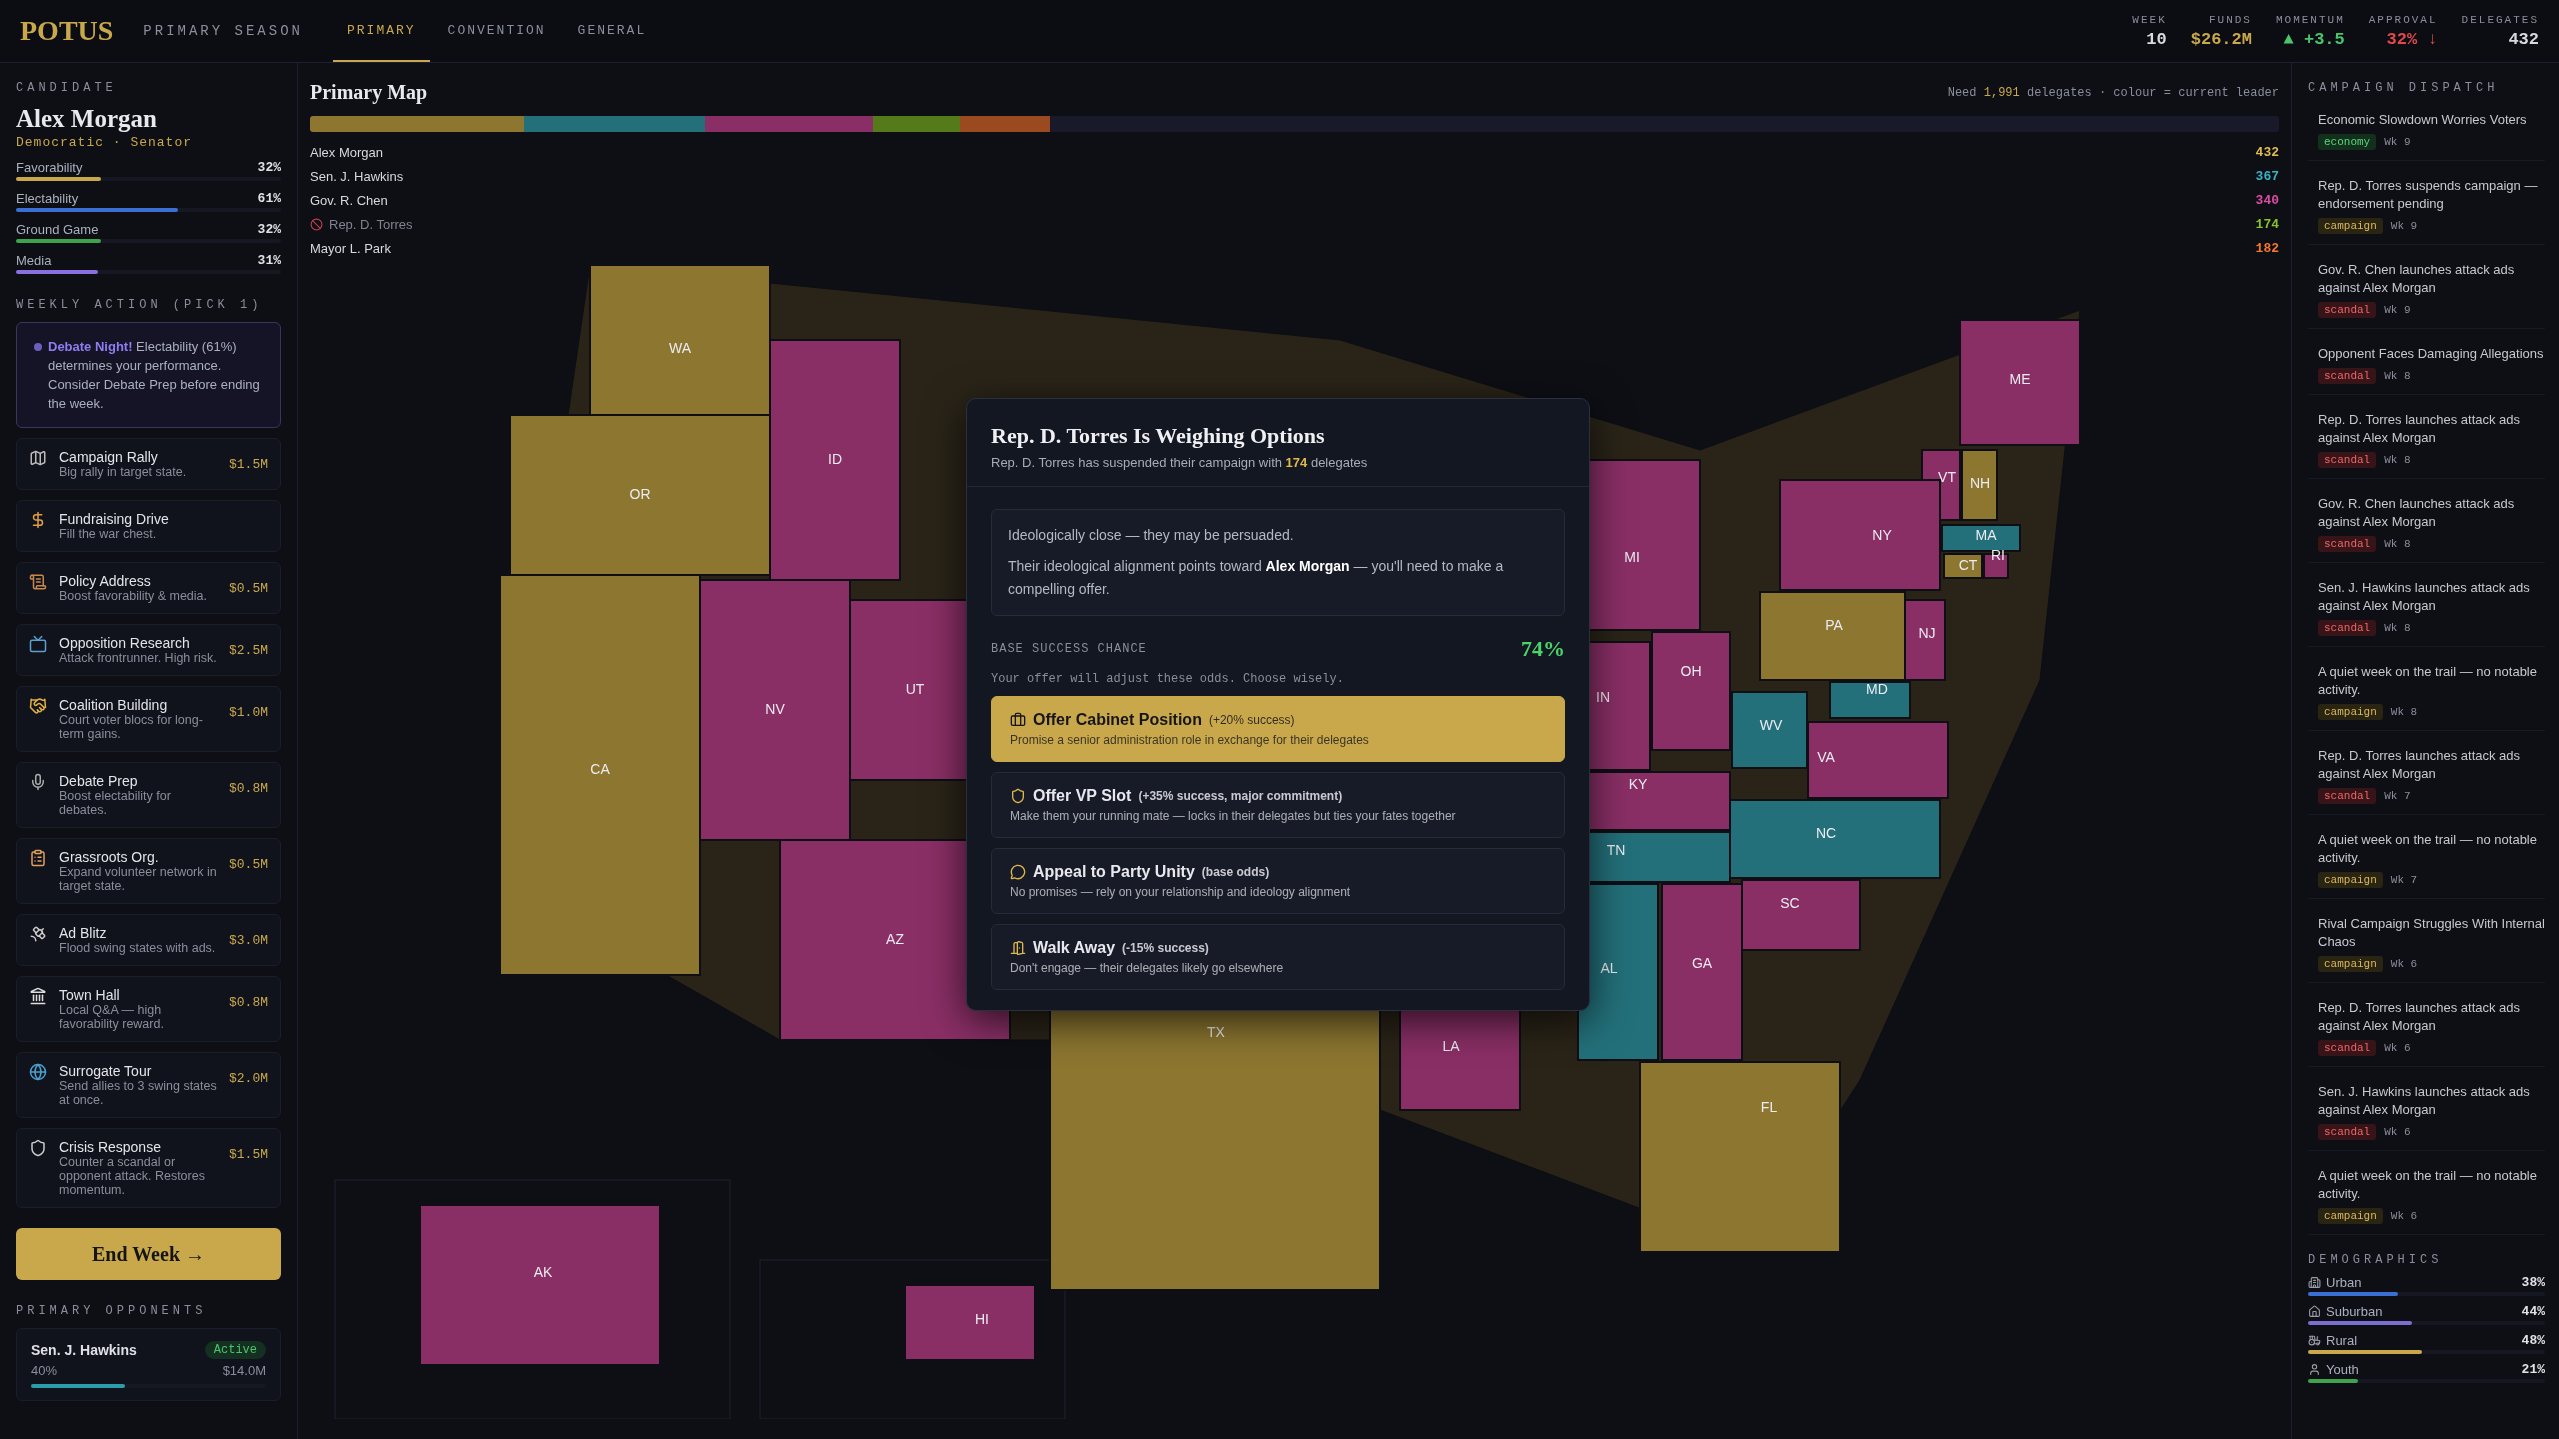 The image size is (2559, 1439). What do you see at coordinates (381, 31) in the screenshot?
I see `tab: PRIMARY` at bounding box center [381, 31].